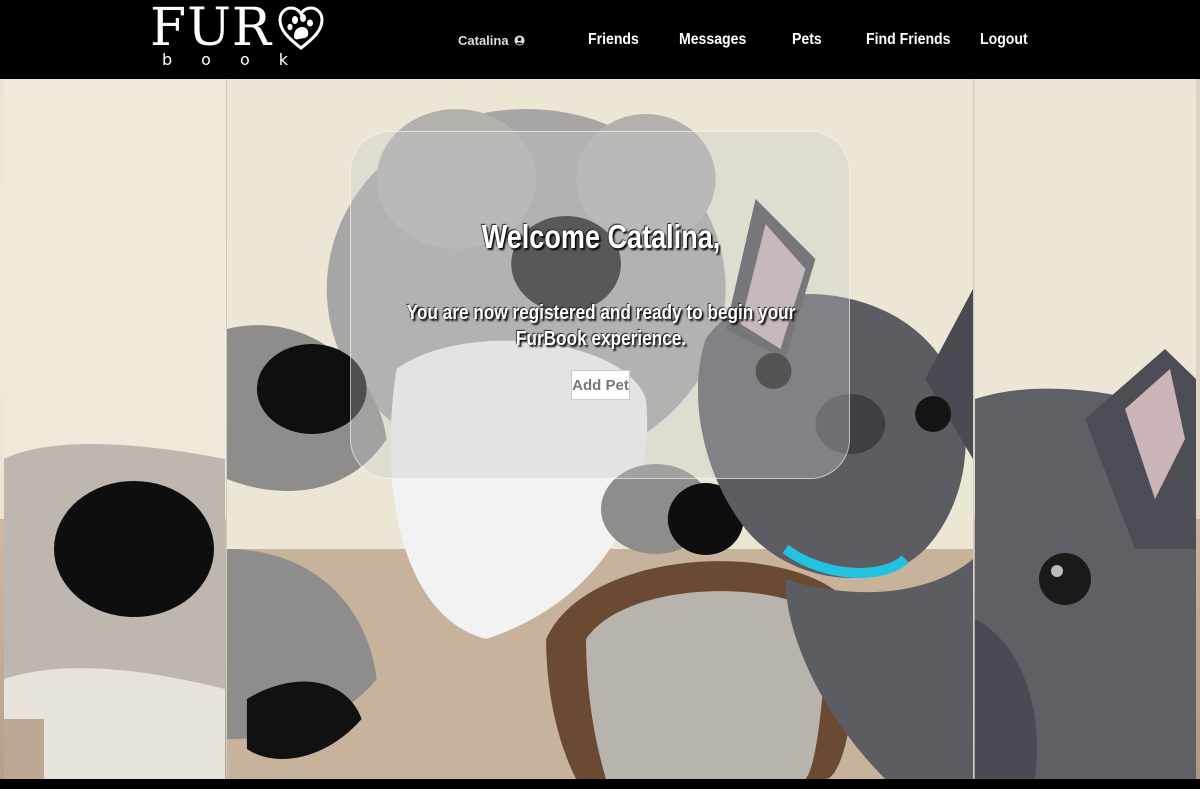  What do you see at coordinates (807, 40) in the screenshot?
I see `nav-pets: Pets` at bounding box center [807, 40].